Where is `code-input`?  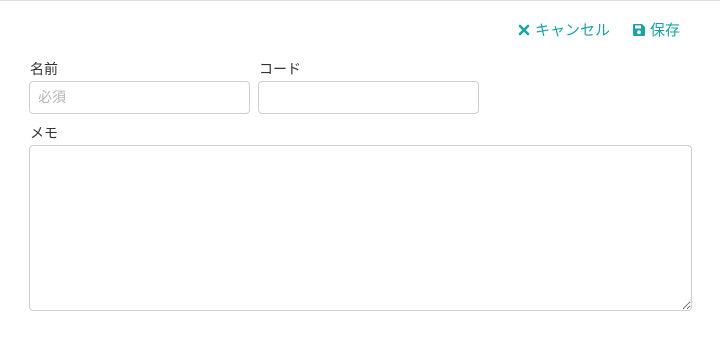 code-input is located at coordinates (368, 97).